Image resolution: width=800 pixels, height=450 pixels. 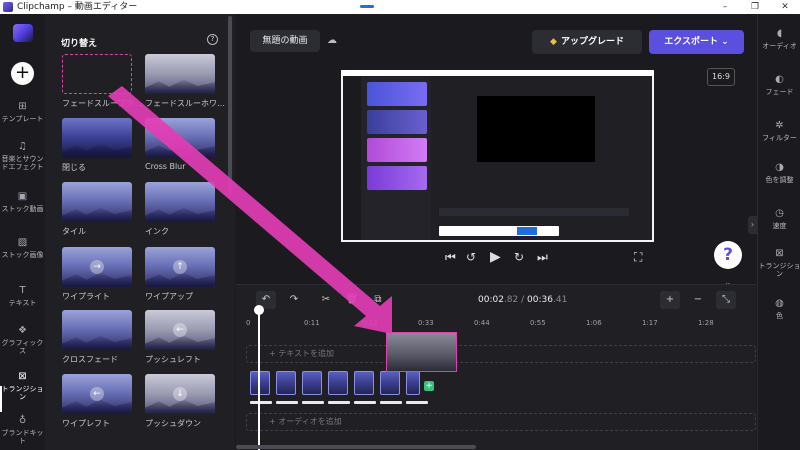 What do you see at coordinates (367, 6) in the screenshot?
I see `title-bar-indicator` at bounding box center [367, 6].